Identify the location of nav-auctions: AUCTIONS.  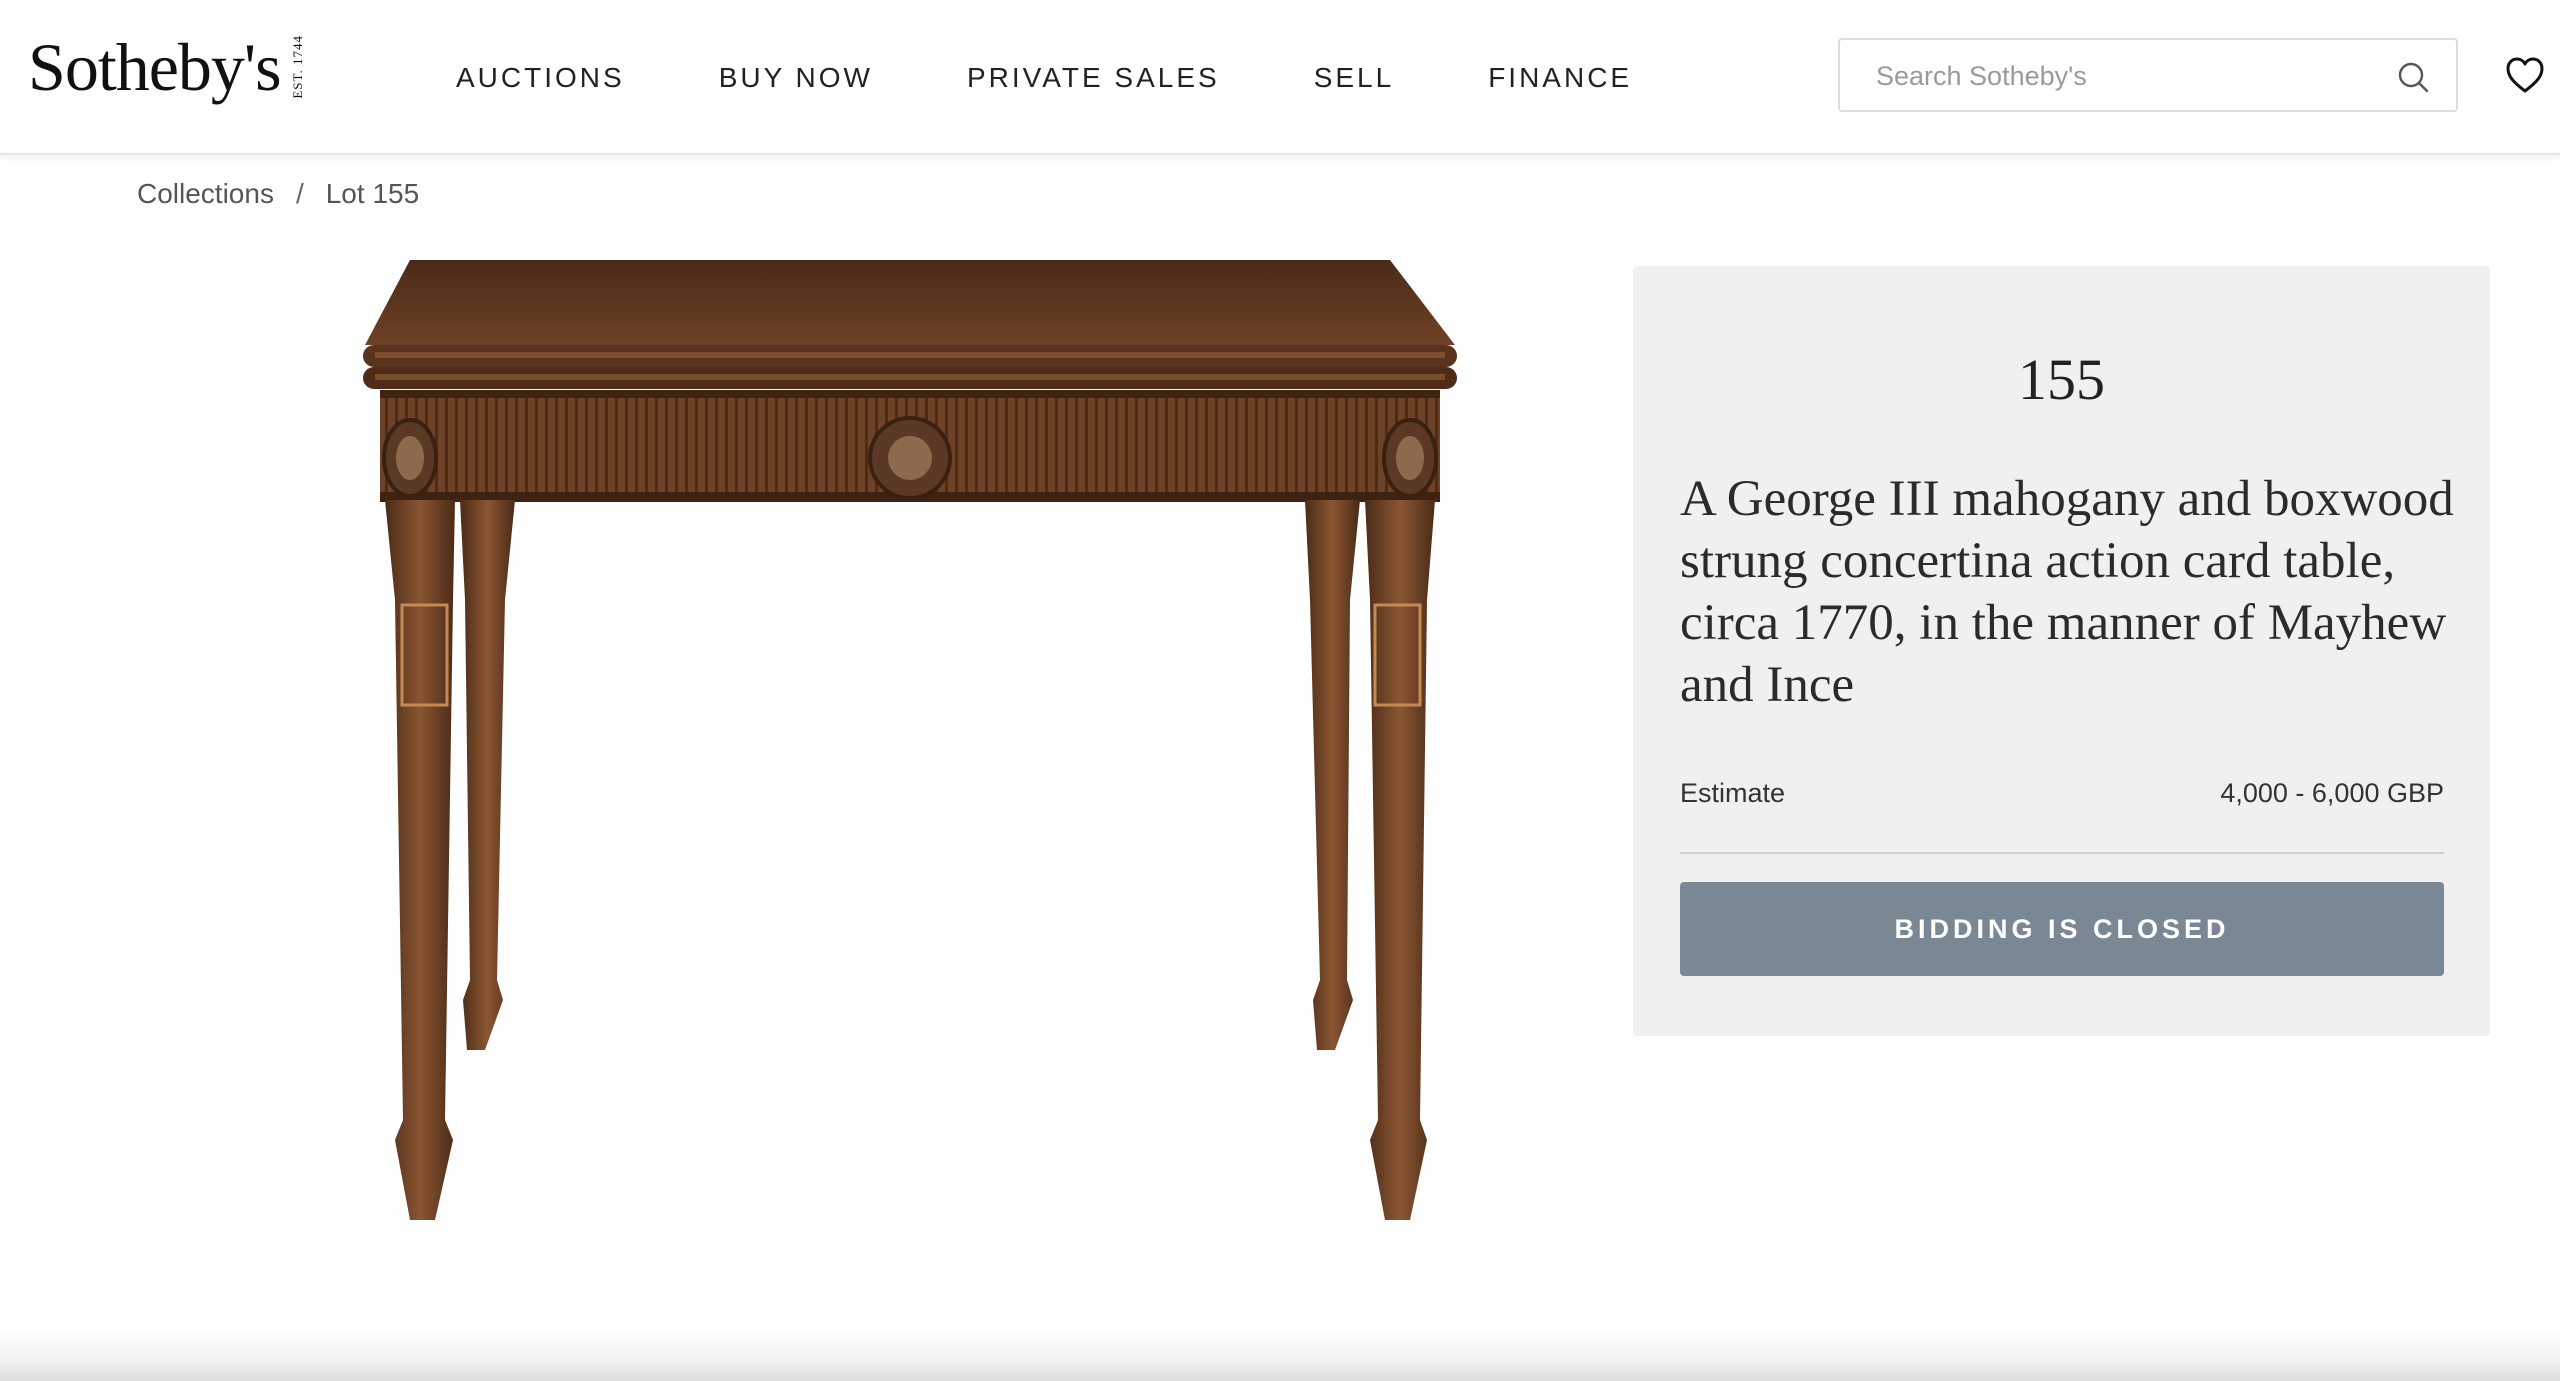
(540, 78).